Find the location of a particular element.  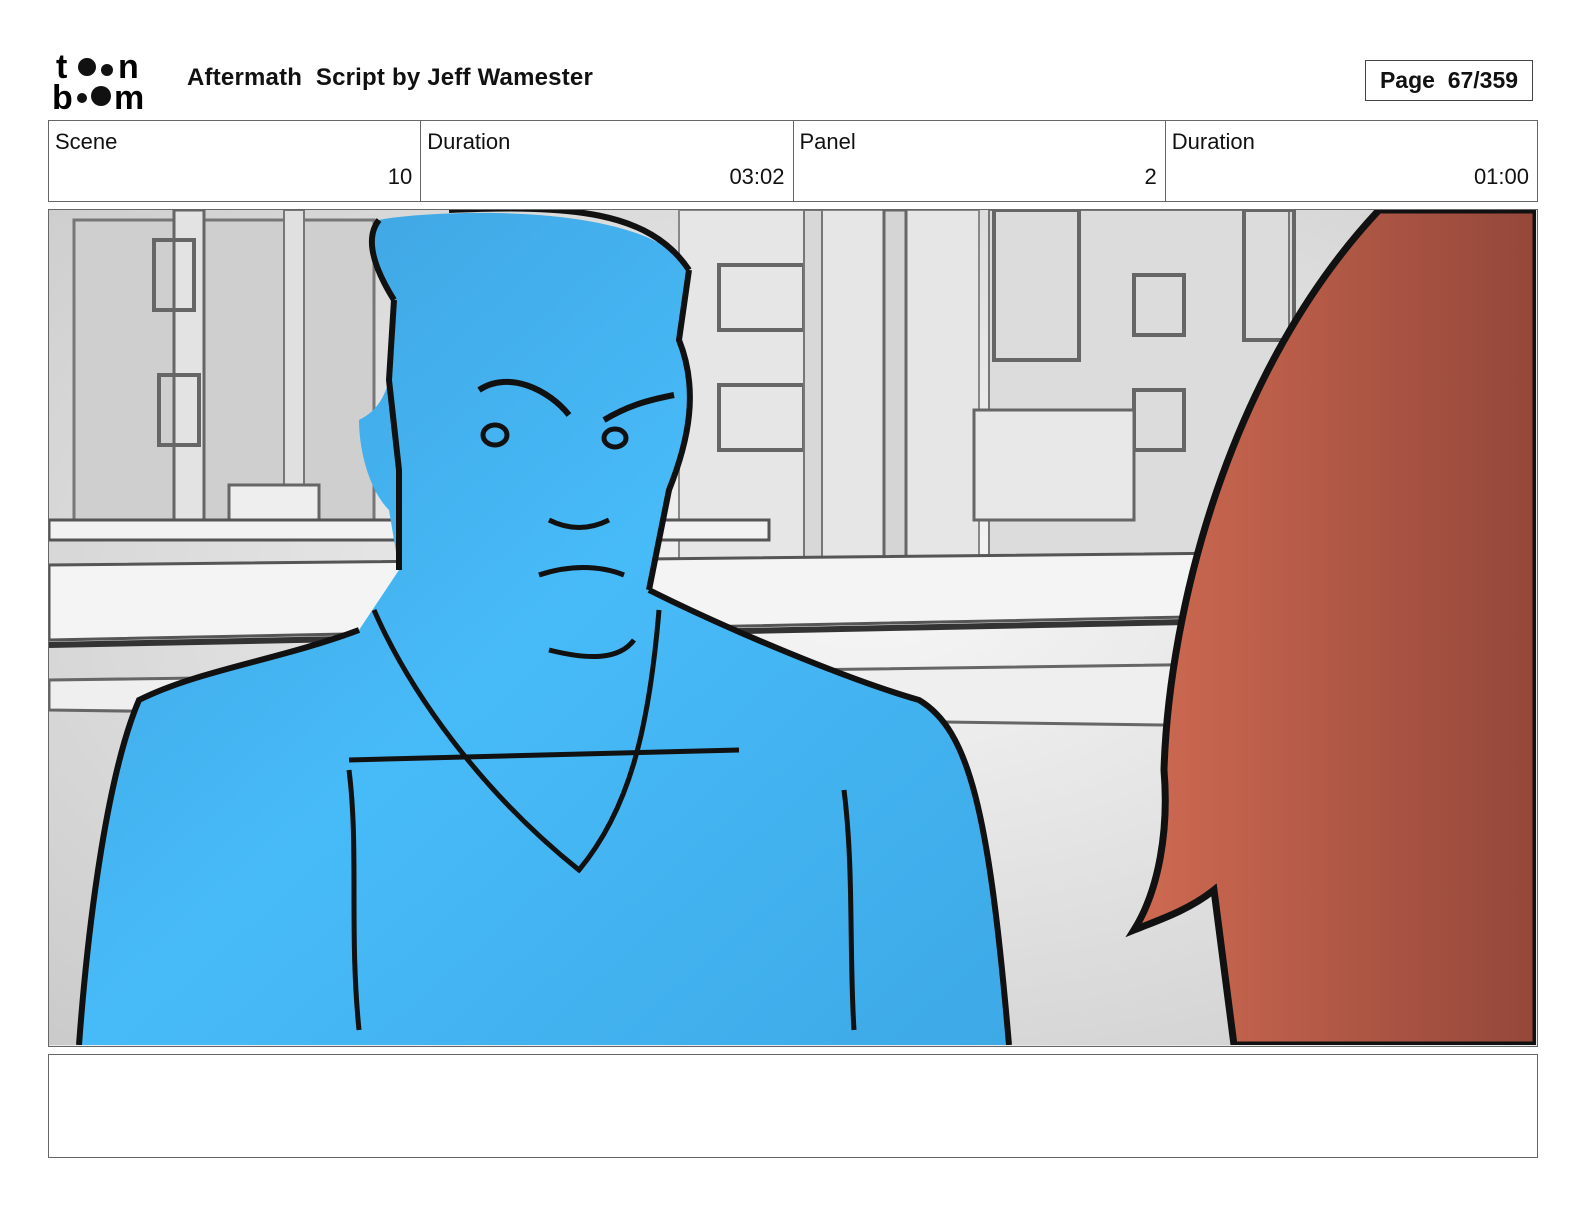

svg-text: b is located at coordinates (62, 95).